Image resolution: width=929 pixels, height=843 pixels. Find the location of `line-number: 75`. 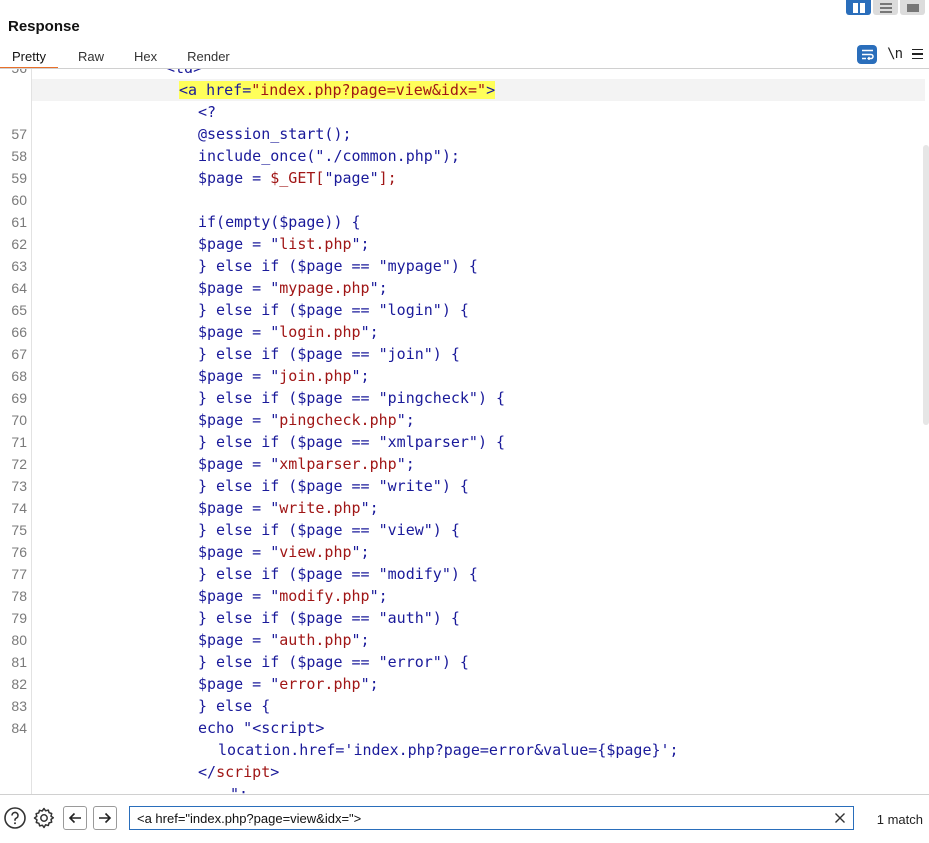

line-number: 75 is located at coordinates (19, 530).